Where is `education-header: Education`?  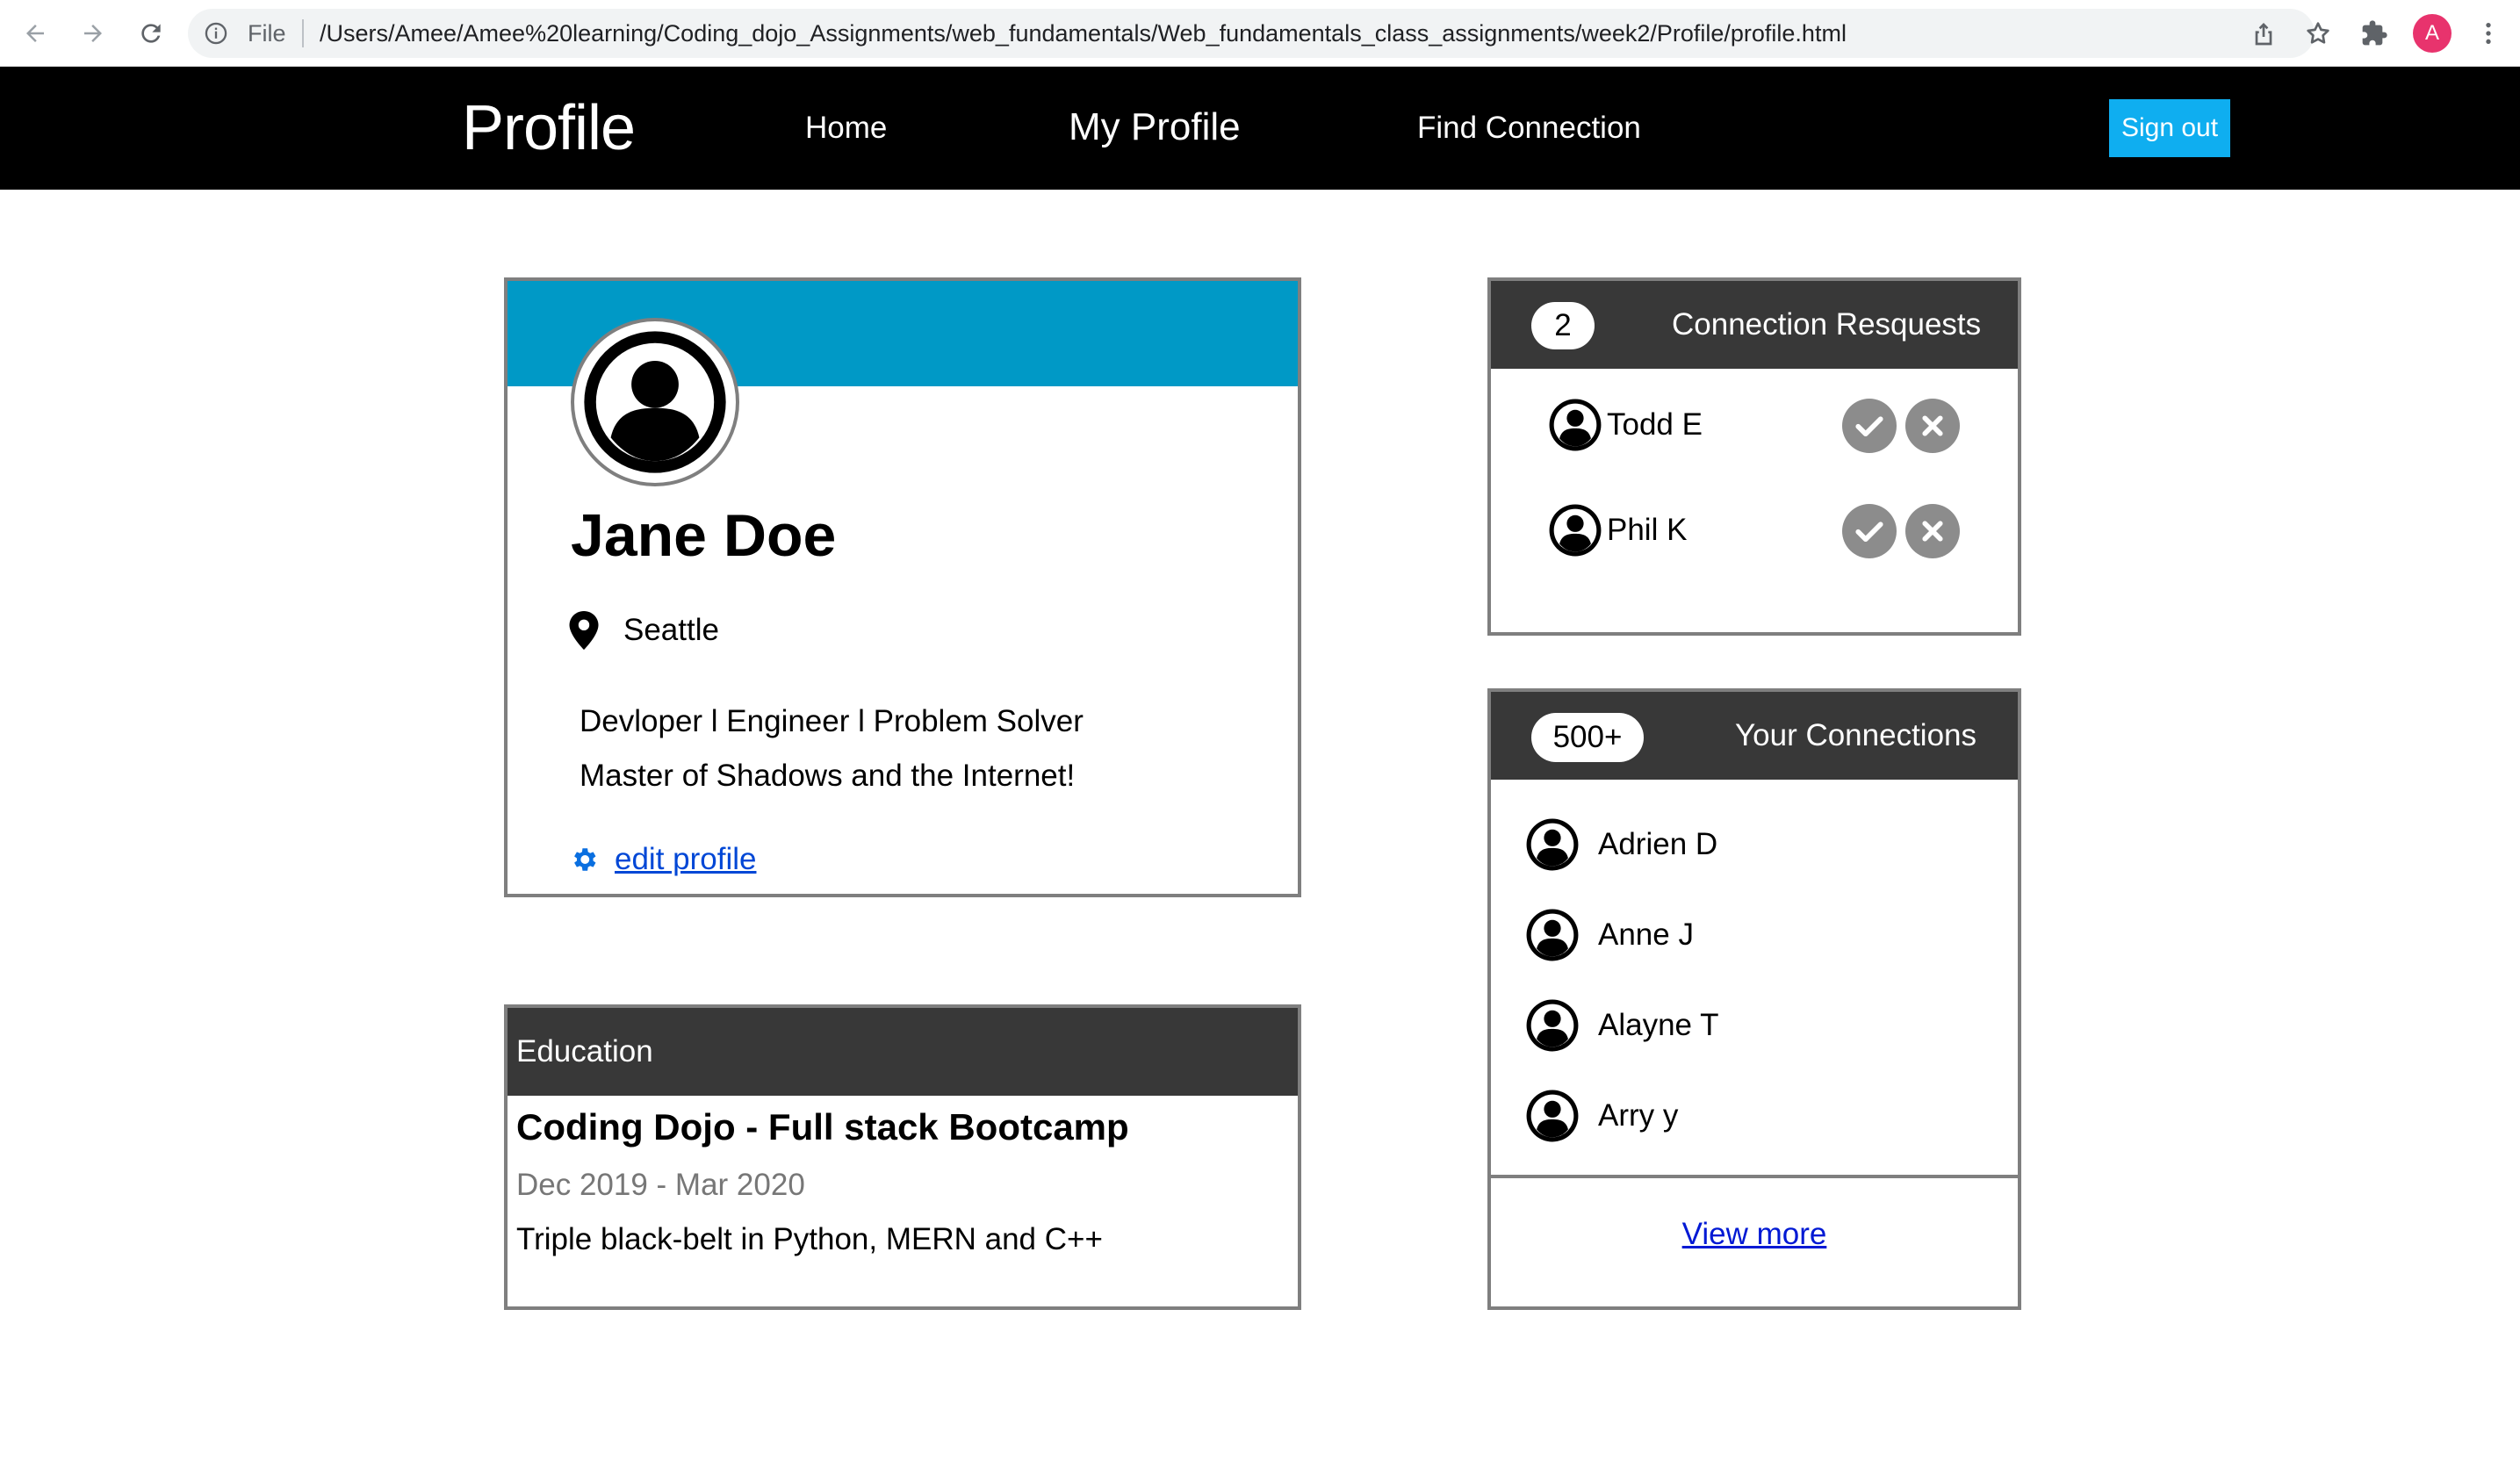 education-header: Education is located at coordinates (903, 1052).